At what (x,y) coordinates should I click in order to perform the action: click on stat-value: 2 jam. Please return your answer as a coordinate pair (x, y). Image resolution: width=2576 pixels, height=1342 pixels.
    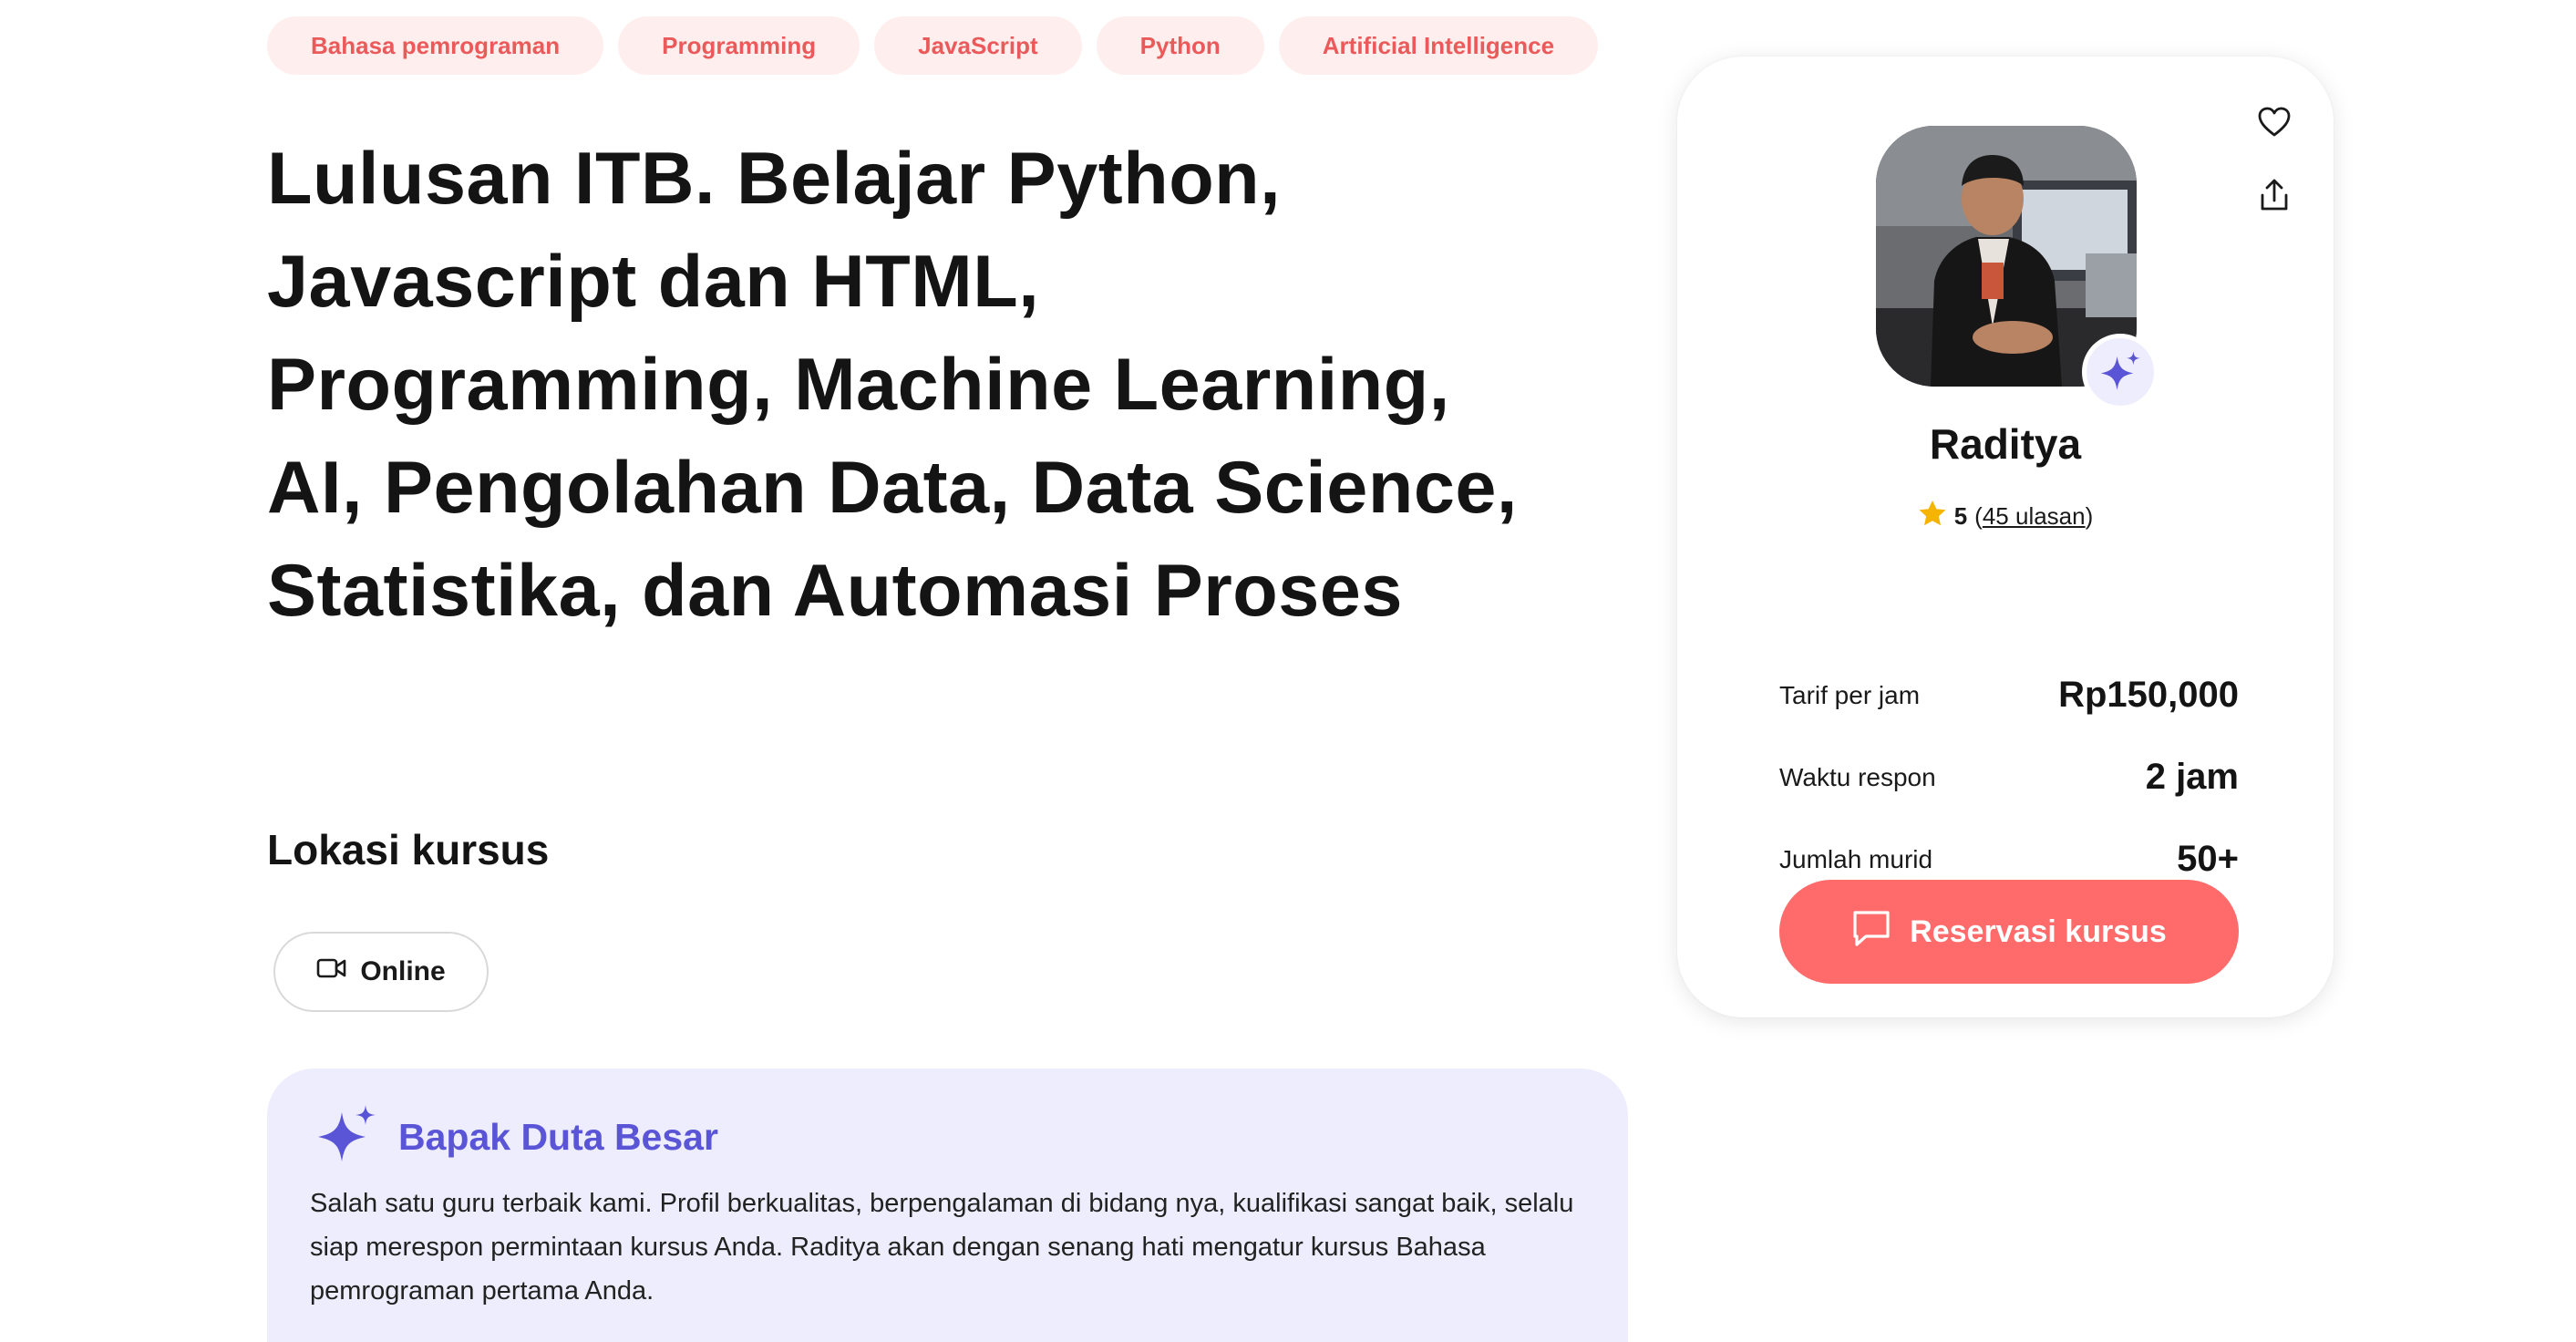
    Looking at the image, I should click on (2192, 777).